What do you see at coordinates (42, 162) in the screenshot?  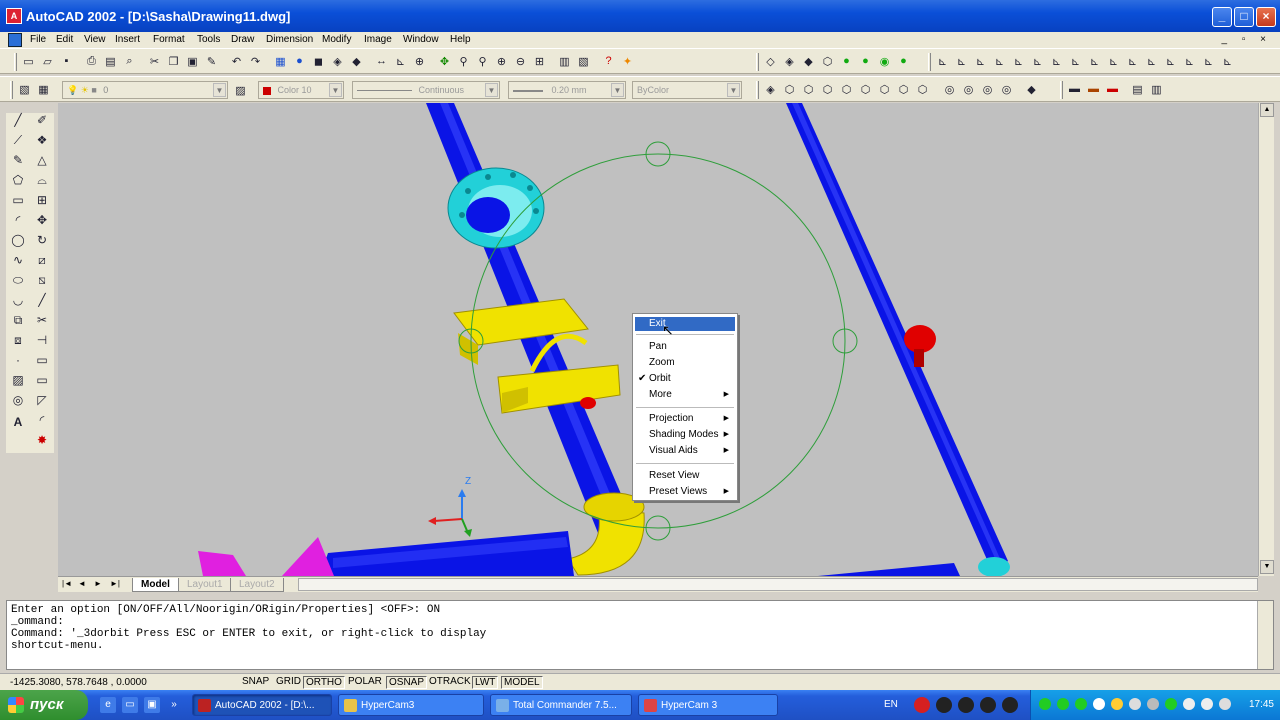 I see `mirror-icon: △` at bounding box center [42, 162].